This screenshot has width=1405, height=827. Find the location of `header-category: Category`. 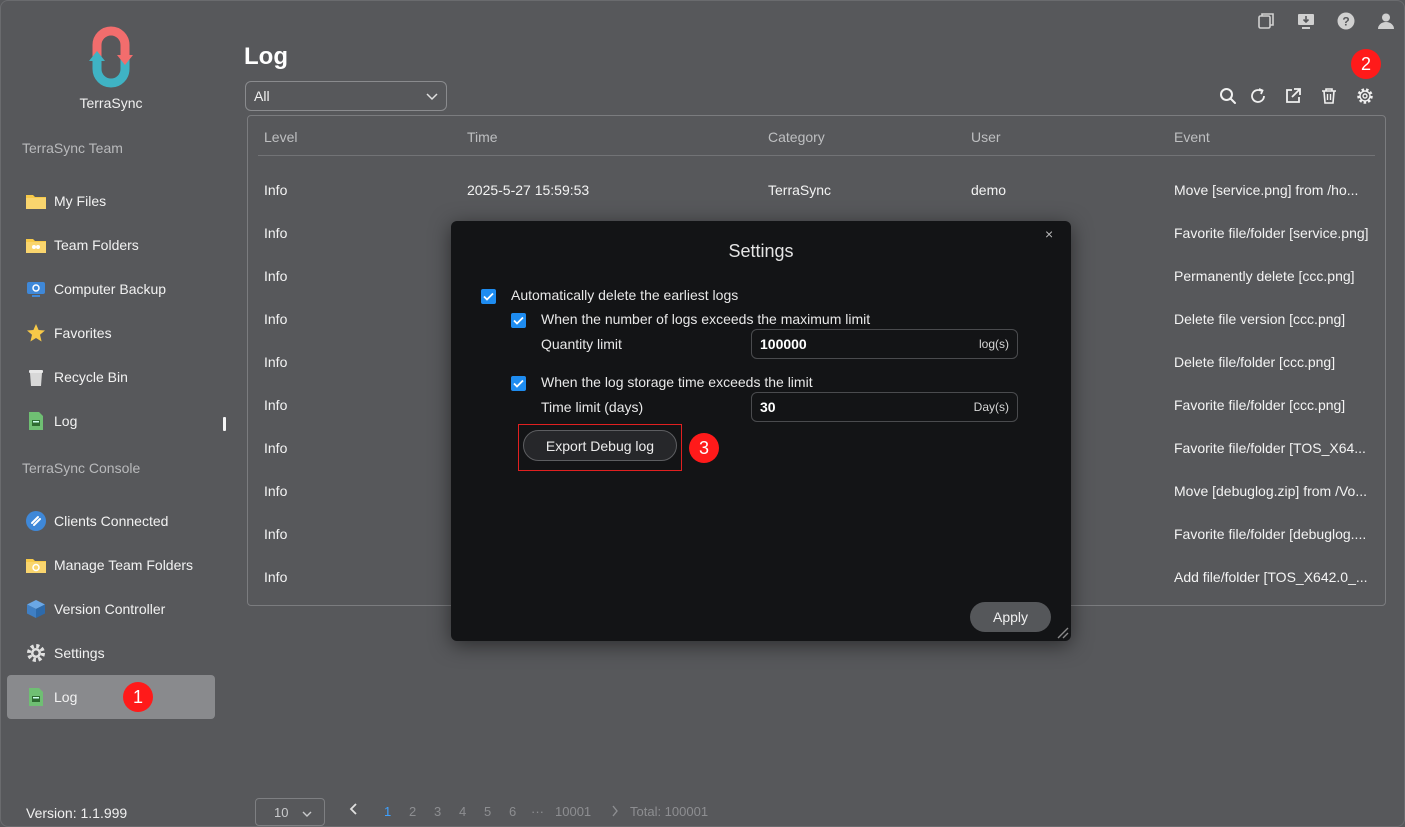

header-category: Category is located at coordinates (796, 137).